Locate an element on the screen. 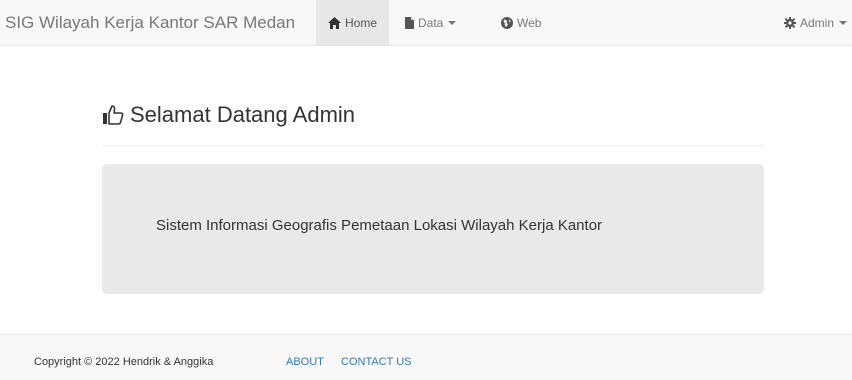 The height and width of the screenshot is (380, 852). home-icon is located at coordinates (334, 22).